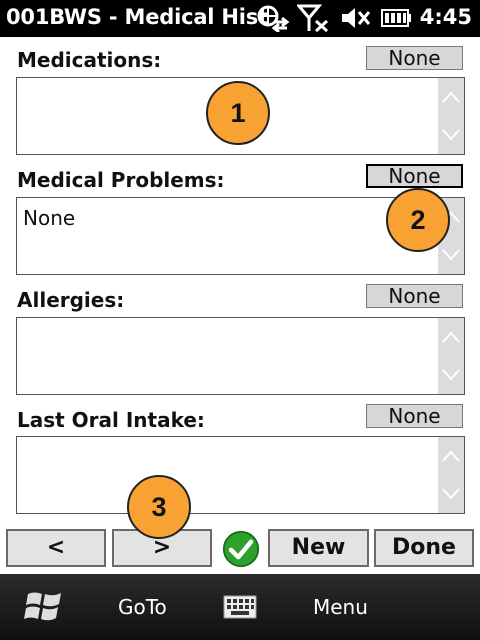 The width and height of the screenshot is (480, 640). I want to click on callout-3: 3, so click(159, 507).